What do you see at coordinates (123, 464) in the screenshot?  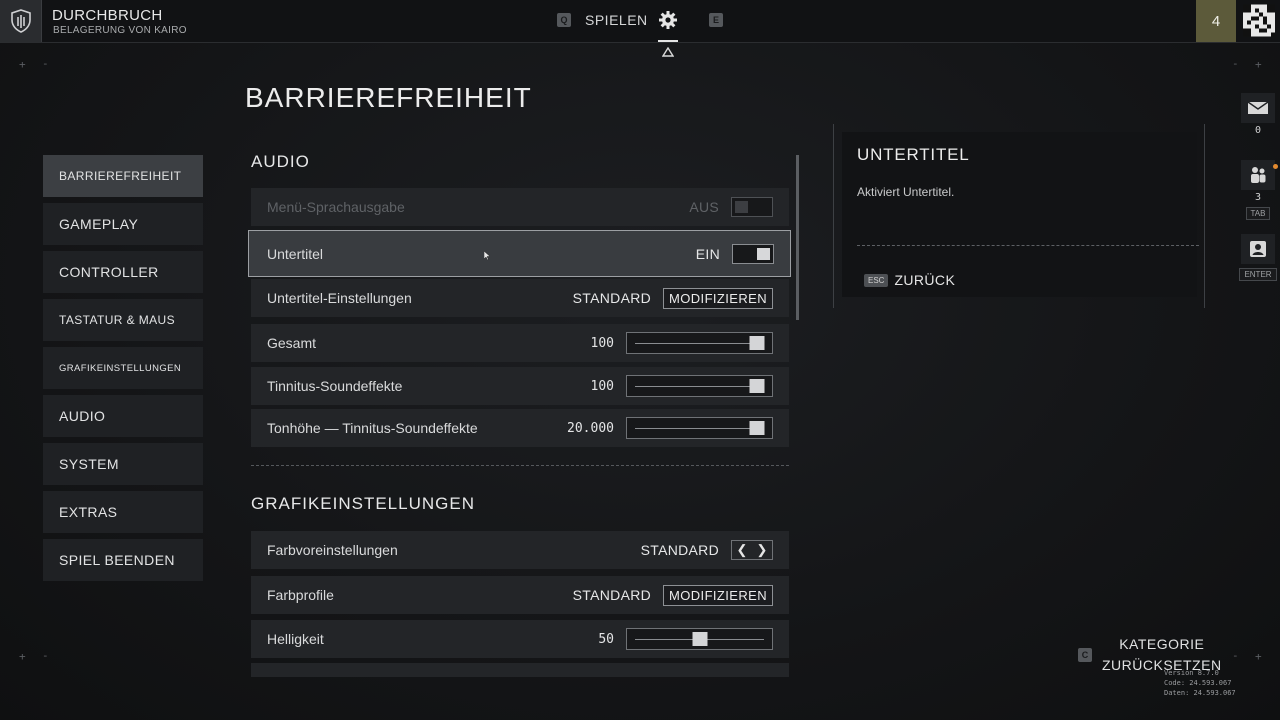 I see `menu-item-system: SYSTEM` at bounding box center [123, 464].